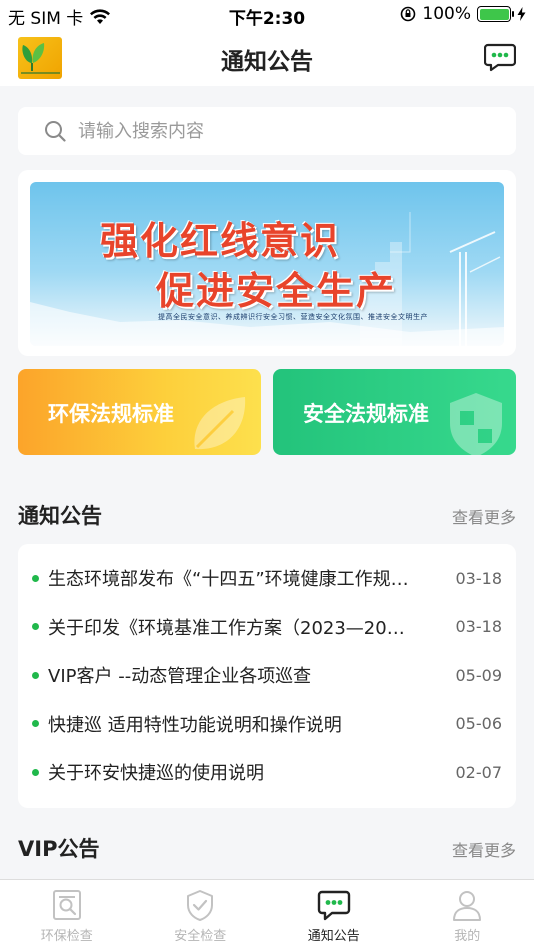 This screenshot has height=950, width=534. I want to click on list-item: 生态环境部发布《“十四五”环境健康工作规划》 03-18, so click(267, 578).